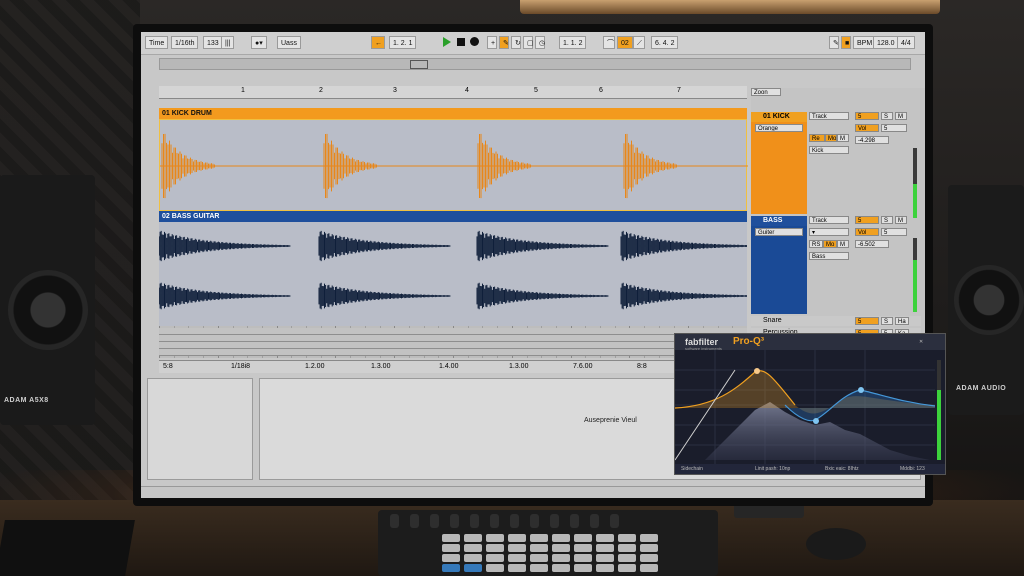 The height and width of the screenshot is (576, 1024). Describe the element at coordinates (872, 140) in the screenshot. I see `kick-volume-field: -4.298` at that location.